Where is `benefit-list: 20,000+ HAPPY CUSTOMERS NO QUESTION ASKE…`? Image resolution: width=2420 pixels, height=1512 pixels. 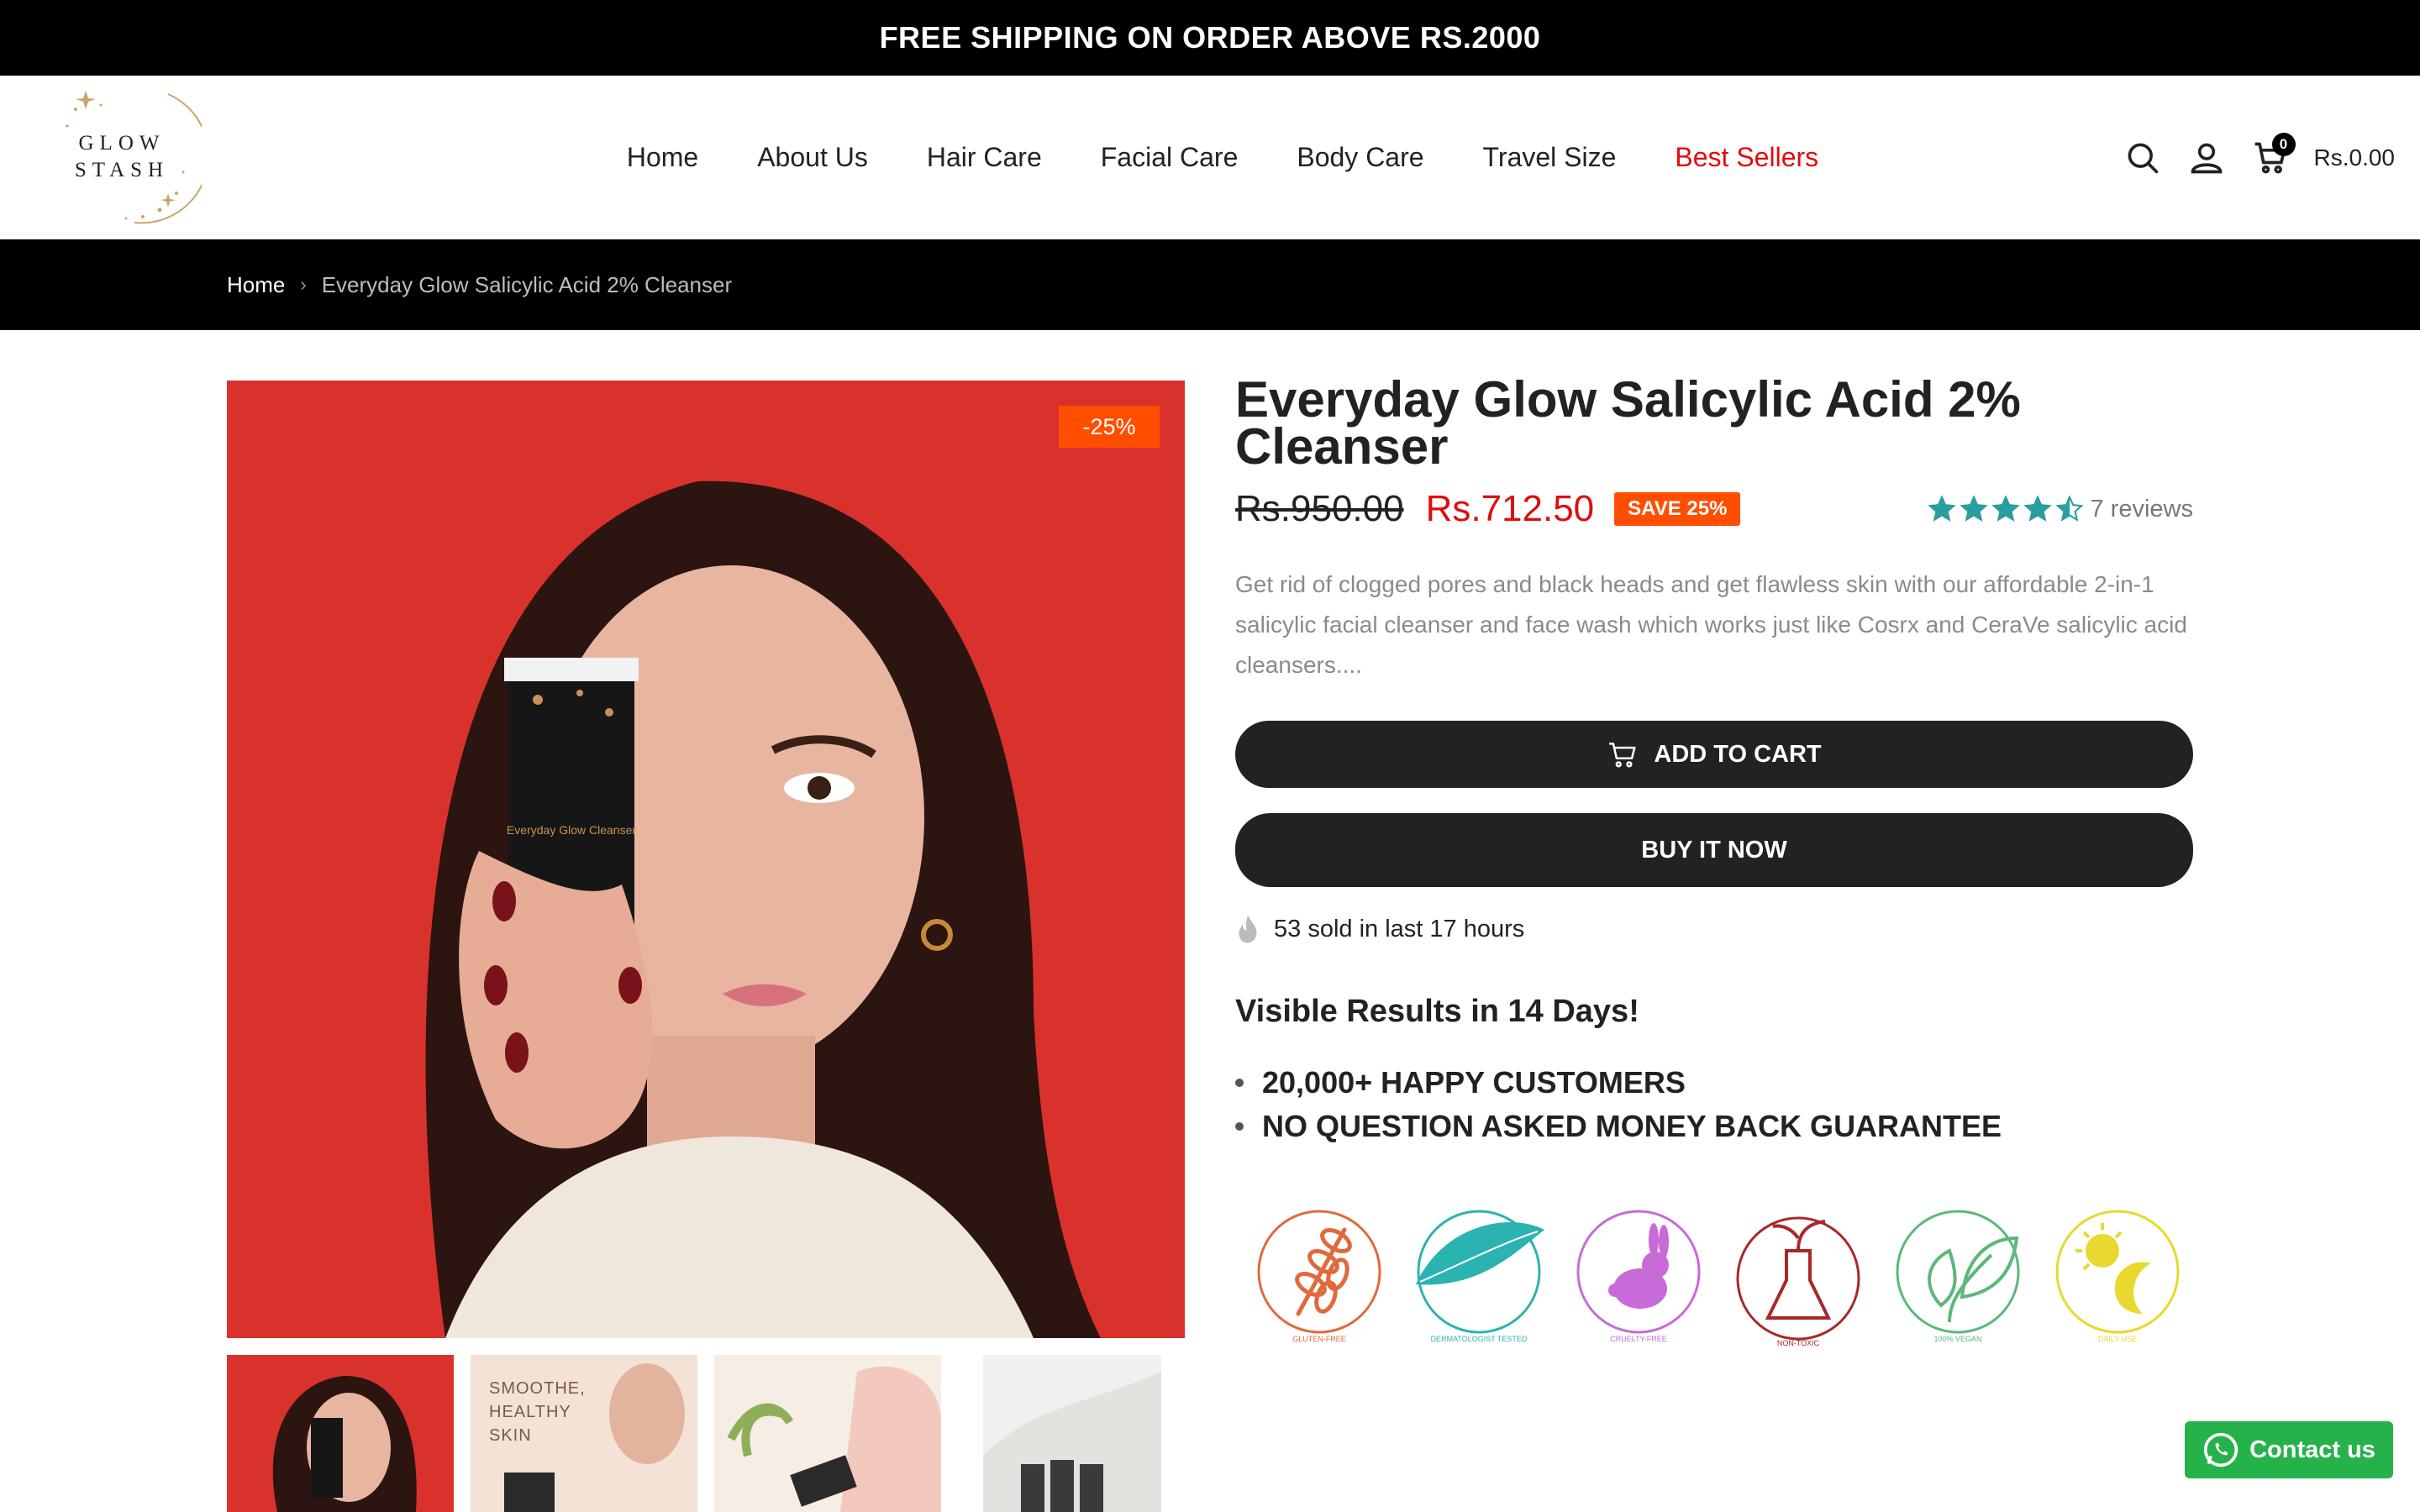 benefit-list: 20,000+ HAPPY CUSTOMERS NO QUESTION ASKE… is located at coordinates (1619, 1104).